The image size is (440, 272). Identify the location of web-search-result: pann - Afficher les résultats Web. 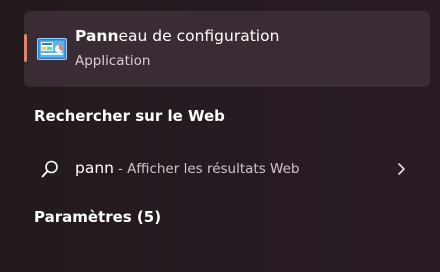
(227, 169).